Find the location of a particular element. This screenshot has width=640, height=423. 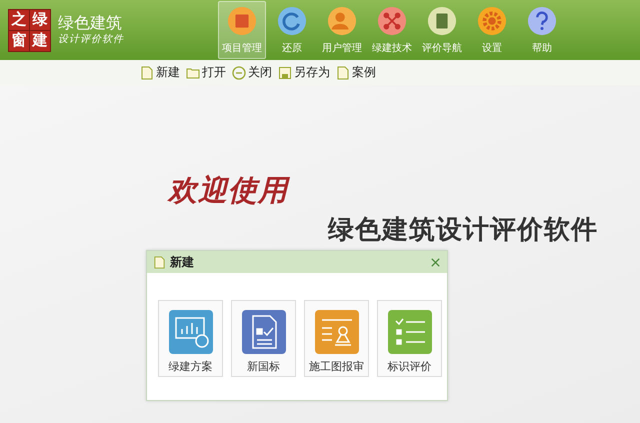

toolbar-button: 打开 is located at coordinates (206, 72).